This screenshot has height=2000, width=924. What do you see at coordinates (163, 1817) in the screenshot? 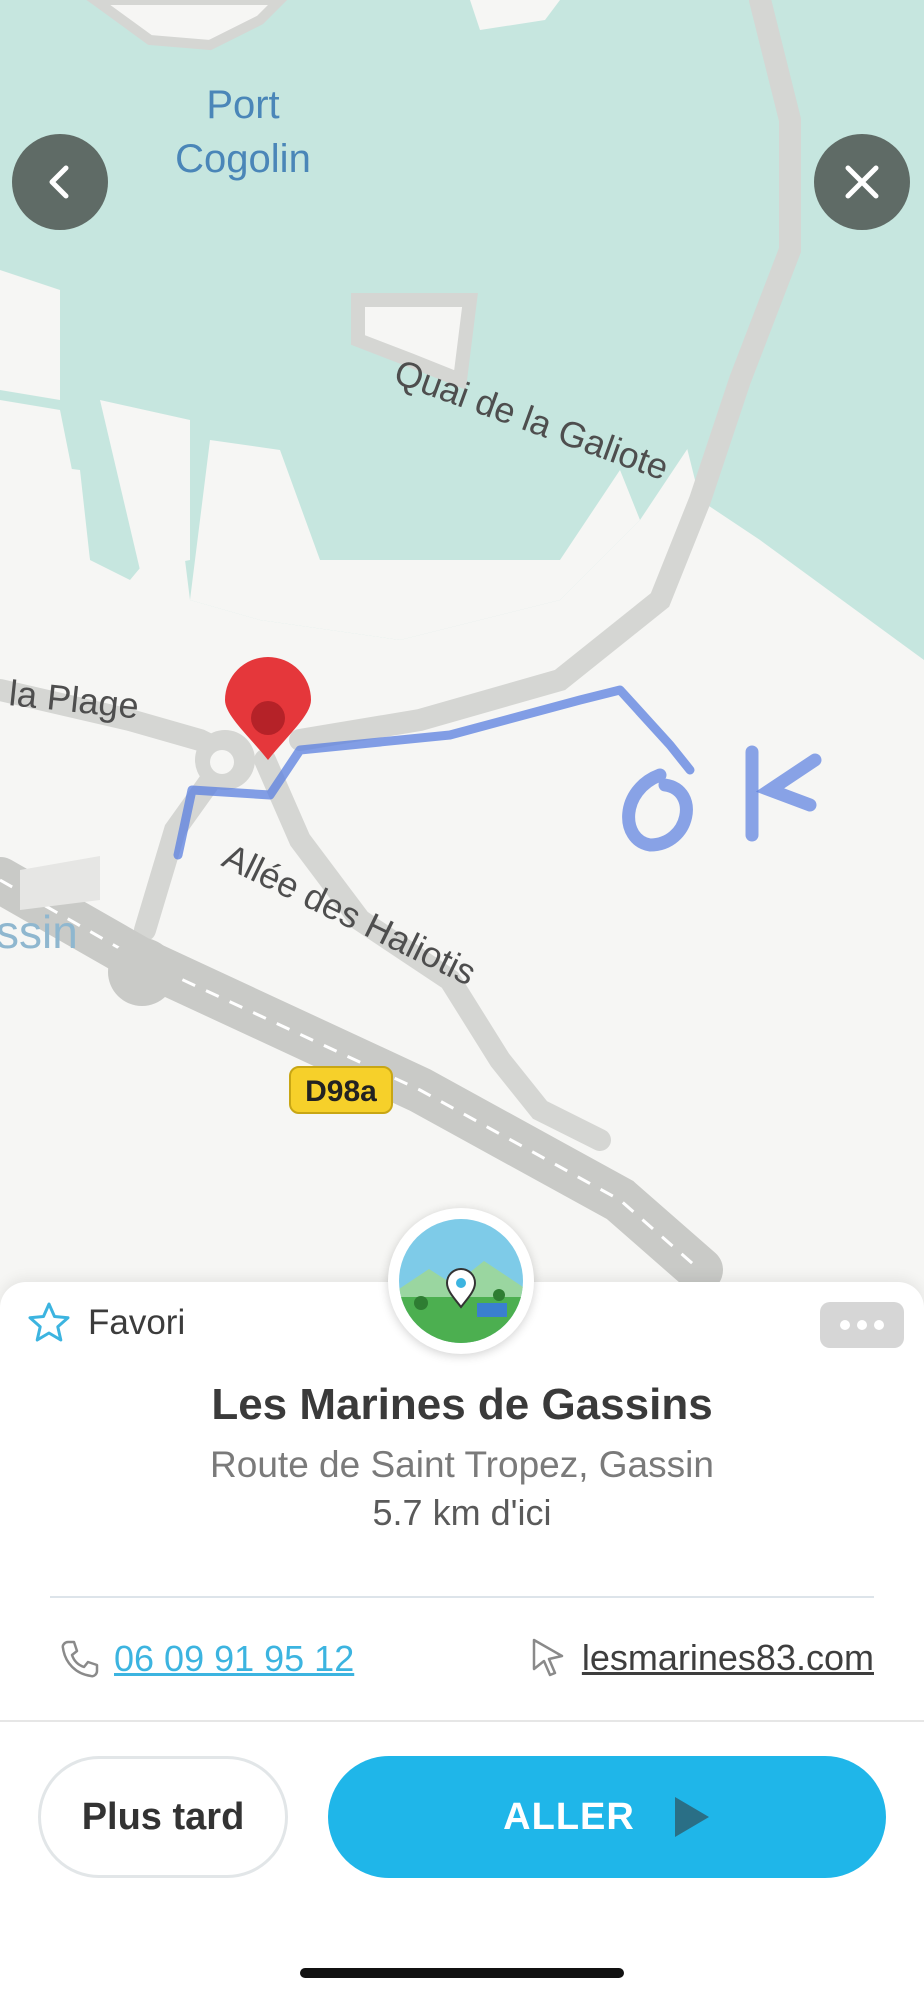
I see `later-button: Plus tard` at bounding box center [163, 1817].